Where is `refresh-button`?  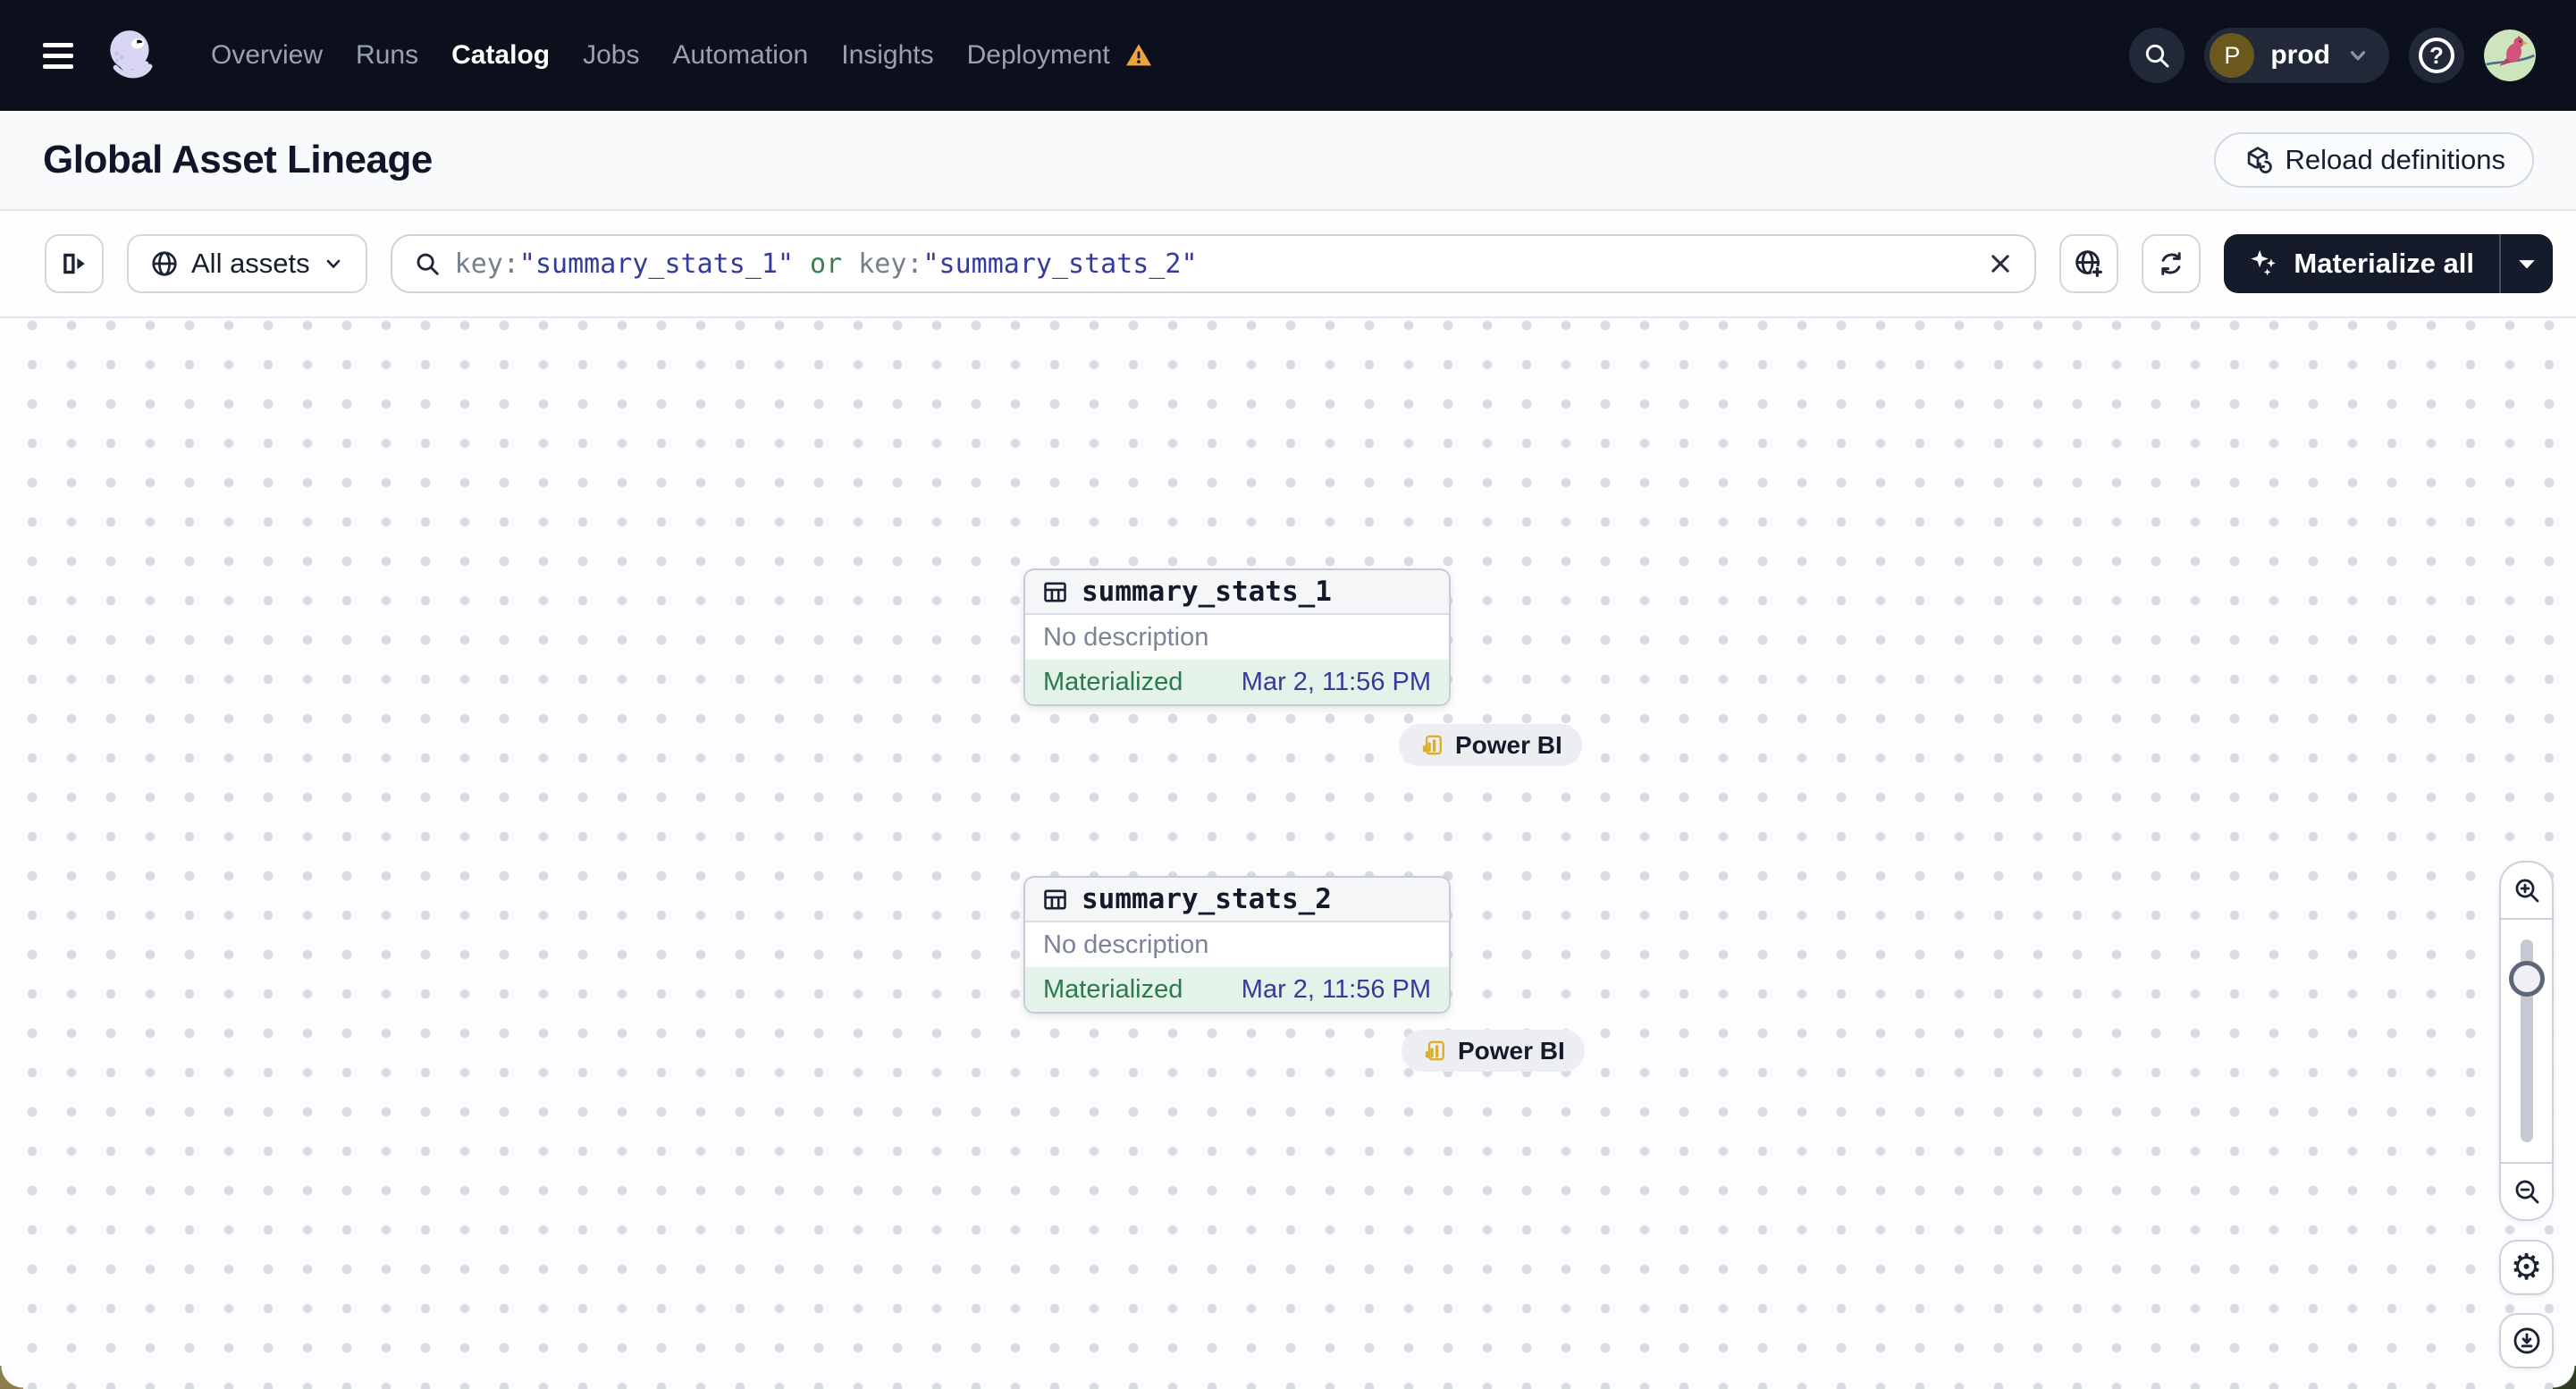
refresh-button is located at coordinates (2172, 263).